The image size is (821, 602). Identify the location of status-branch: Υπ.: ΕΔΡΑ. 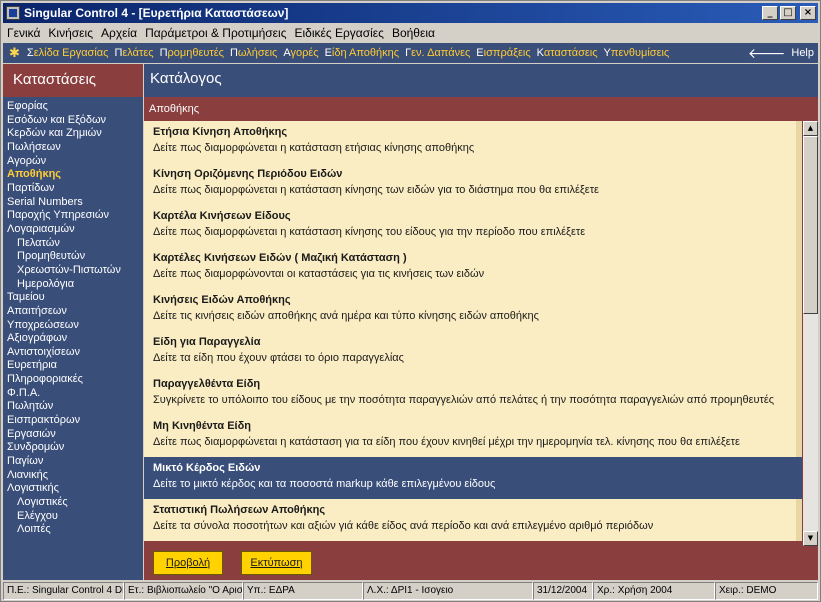
(303, 591).